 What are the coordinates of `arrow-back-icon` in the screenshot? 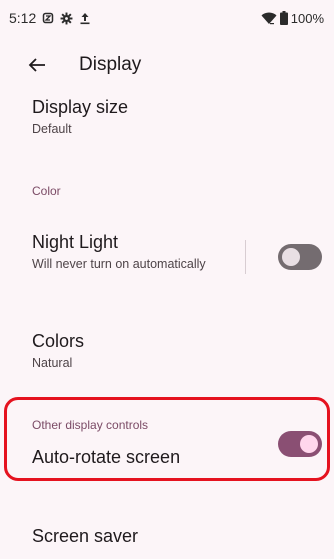 It's located at (36, 65).